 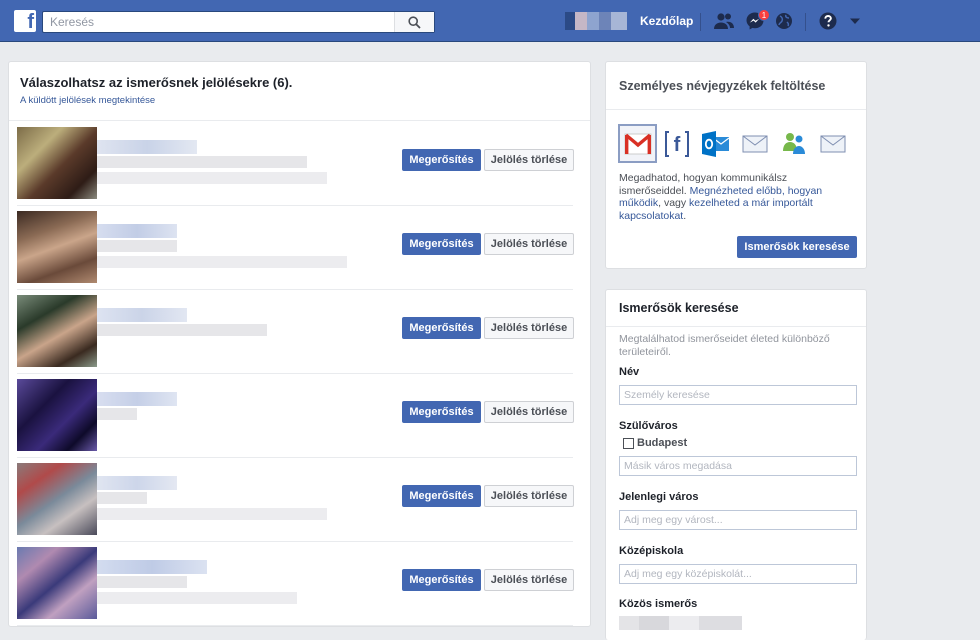 I want to click on help-icon, so click(x=828, y=21).